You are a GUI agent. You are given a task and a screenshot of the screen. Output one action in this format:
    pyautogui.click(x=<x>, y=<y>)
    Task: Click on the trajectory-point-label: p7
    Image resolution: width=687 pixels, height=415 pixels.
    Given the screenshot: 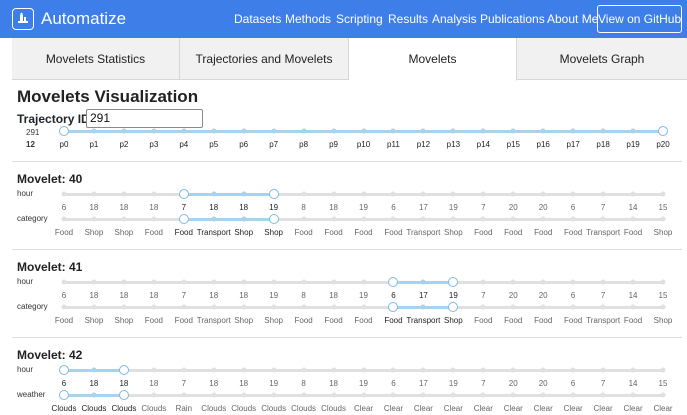 What is the action you would take?
    pyautogui.click(x=274, y=144)
    